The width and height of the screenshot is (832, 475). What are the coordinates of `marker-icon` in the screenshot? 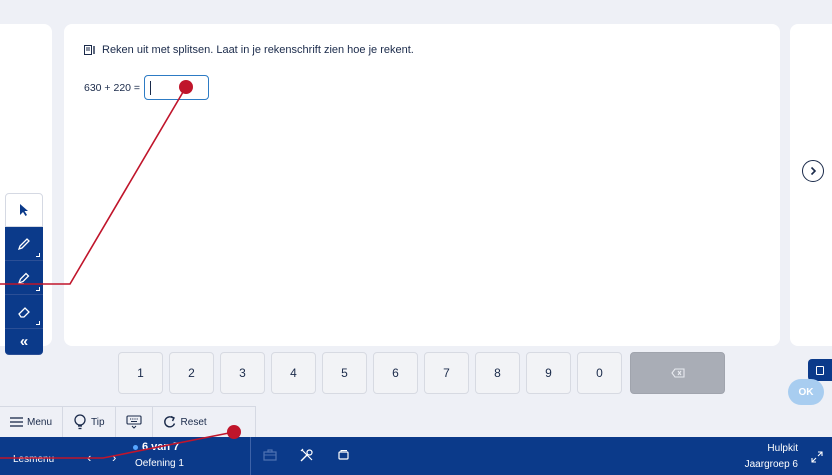 It's located at (23, 278).